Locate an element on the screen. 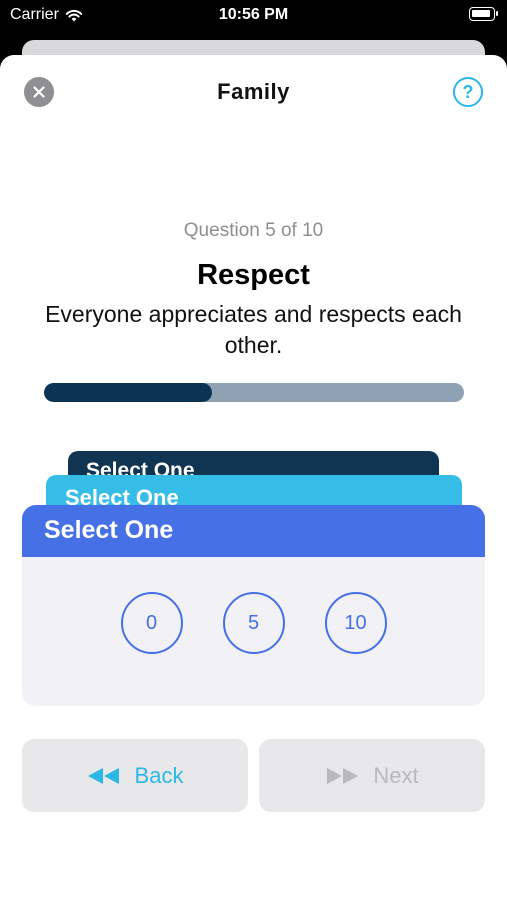  answer-card-header: Select One is located at coordinates (253, 531).